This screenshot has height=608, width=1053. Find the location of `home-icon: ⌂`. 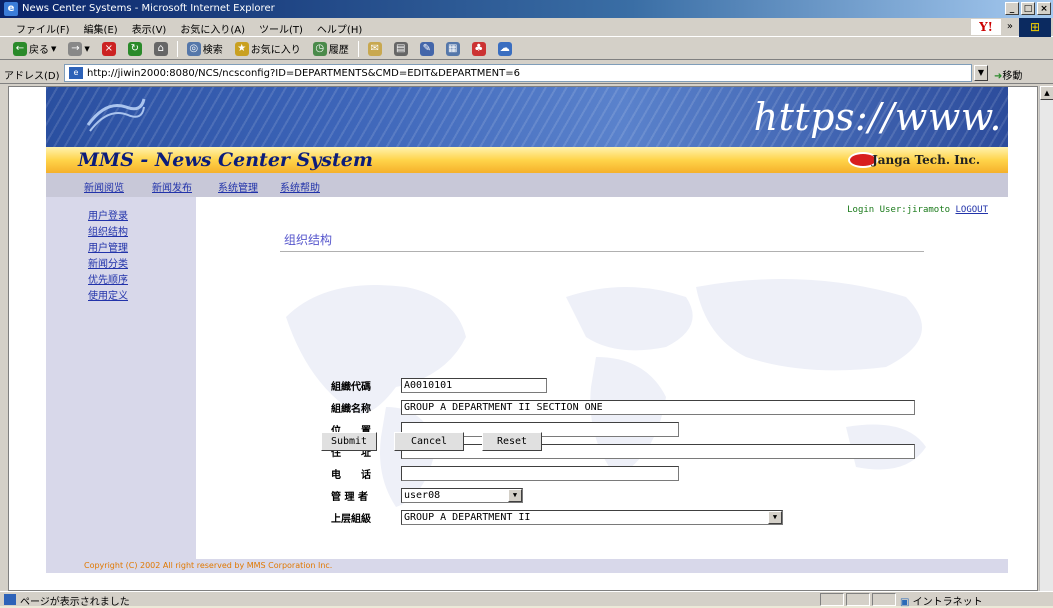

home-icon: ⌂ is located at coordinates (160, 48).